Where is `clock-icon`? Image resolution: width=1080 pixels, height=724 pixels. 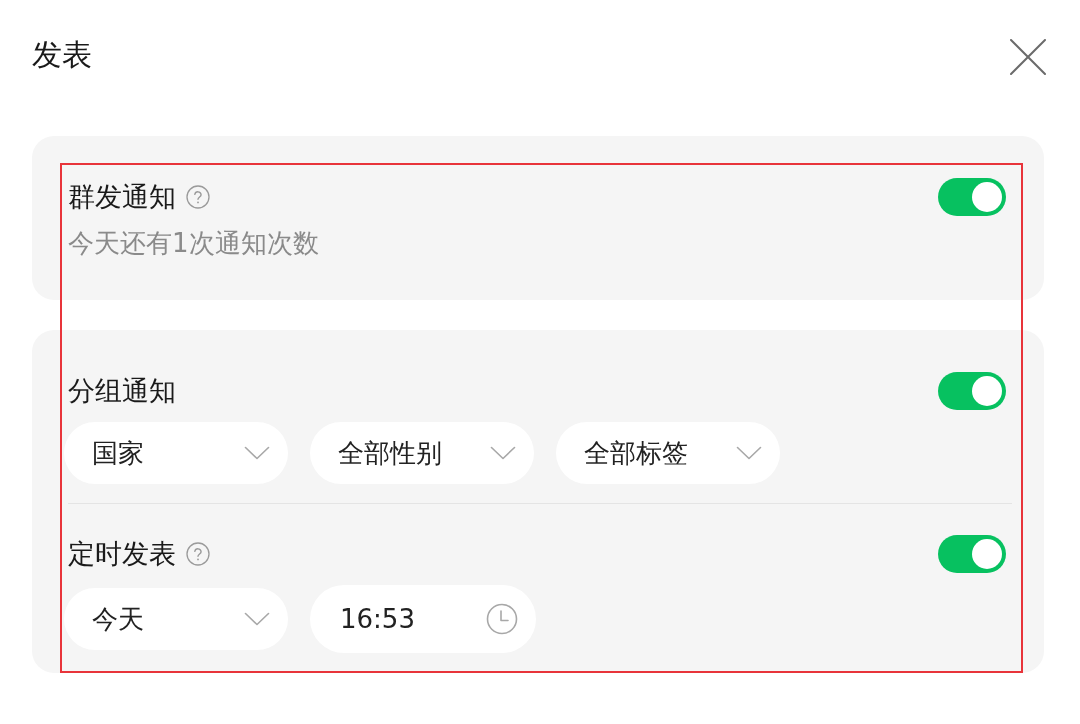 clock-icon is located at coordinates (502, 619).